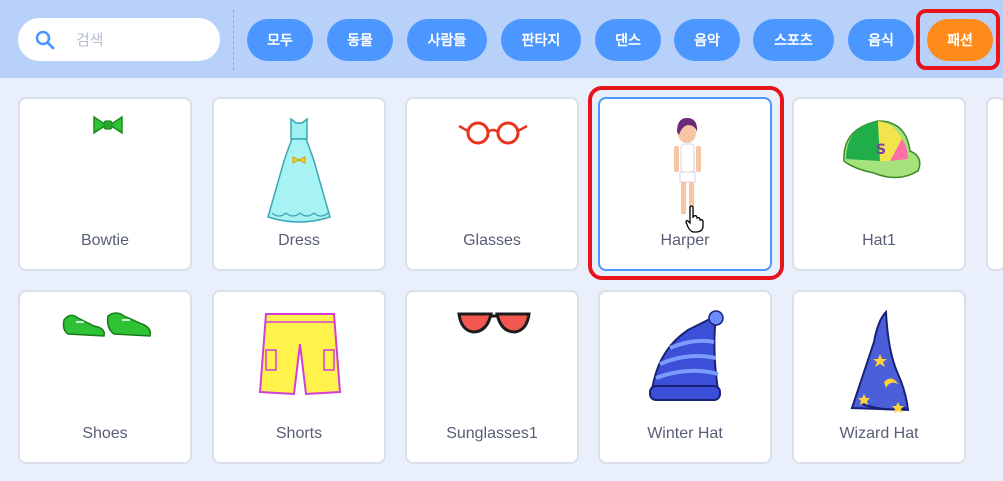  Describe the element at coordinates (105, 433) in the screenshot. I see `sprite-name: Shoes` at that location.